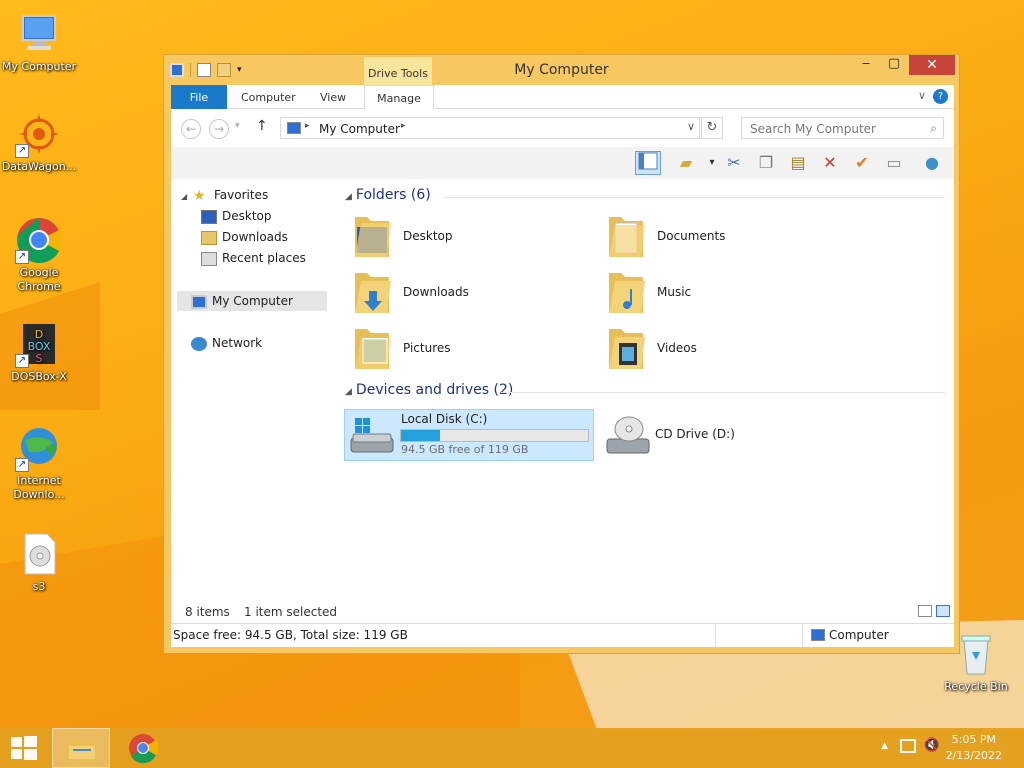 The image size is (1024, 768). Describe the element at coordinates (241, 195) in the screenshot. I see `nav-label: Favorites` at that location.